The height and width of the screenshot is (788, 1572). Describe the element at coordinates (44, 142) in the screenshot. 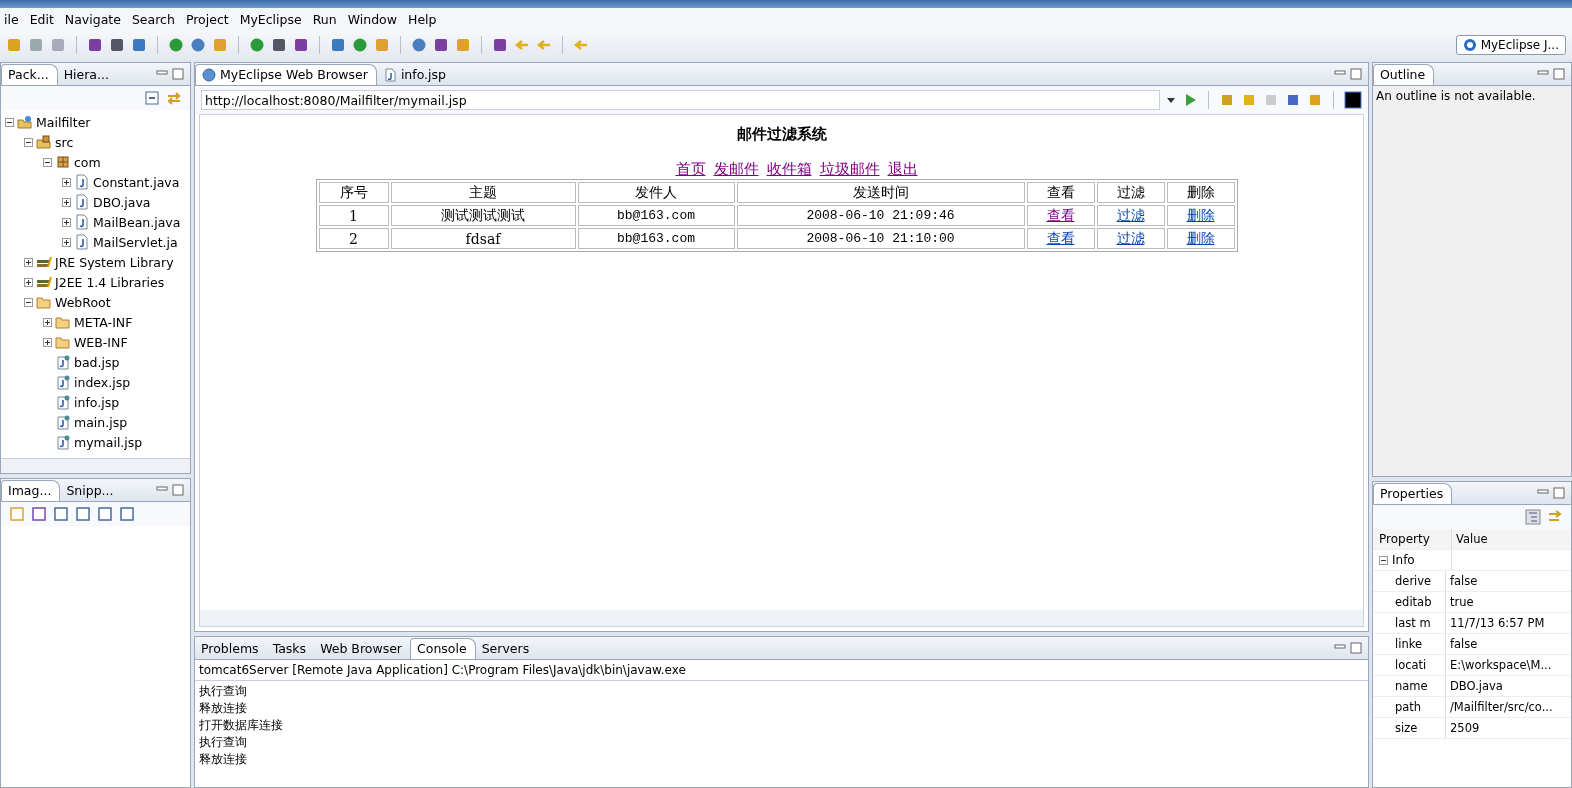

I see `source-folder-icon` at that location.